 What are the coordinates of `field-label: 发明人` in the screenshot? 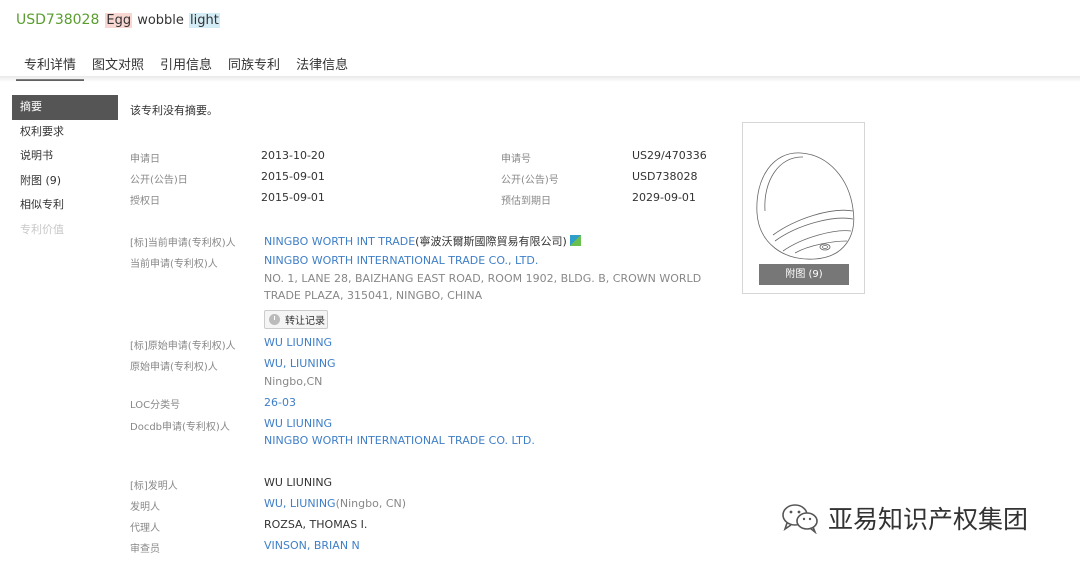 It's located at (145, 507).